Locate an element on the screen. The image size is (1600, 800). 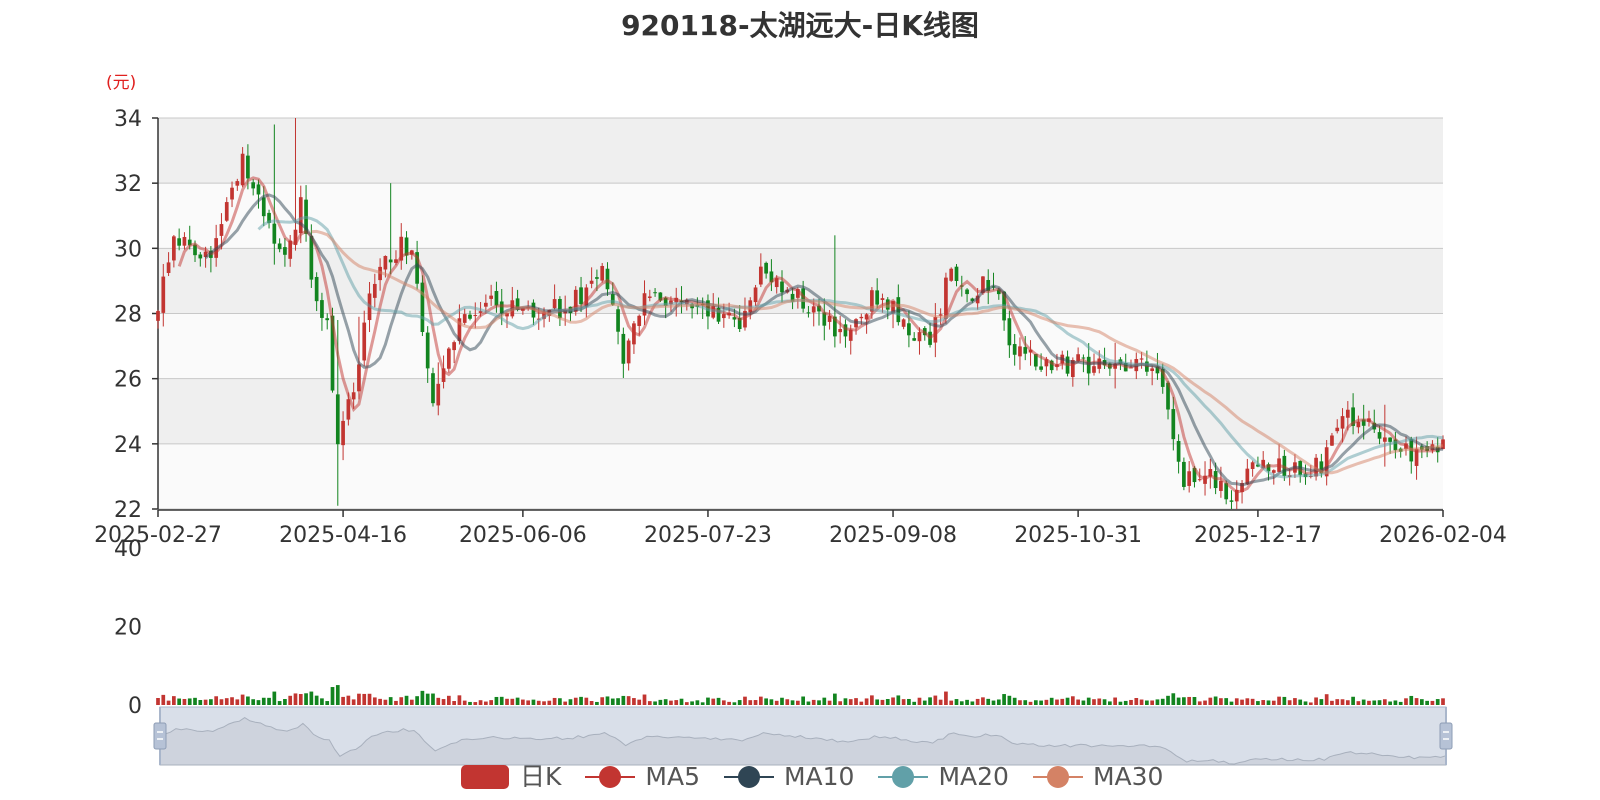
volume-axis-ticks: 0 20 40 is located at coordinates (128, 628).